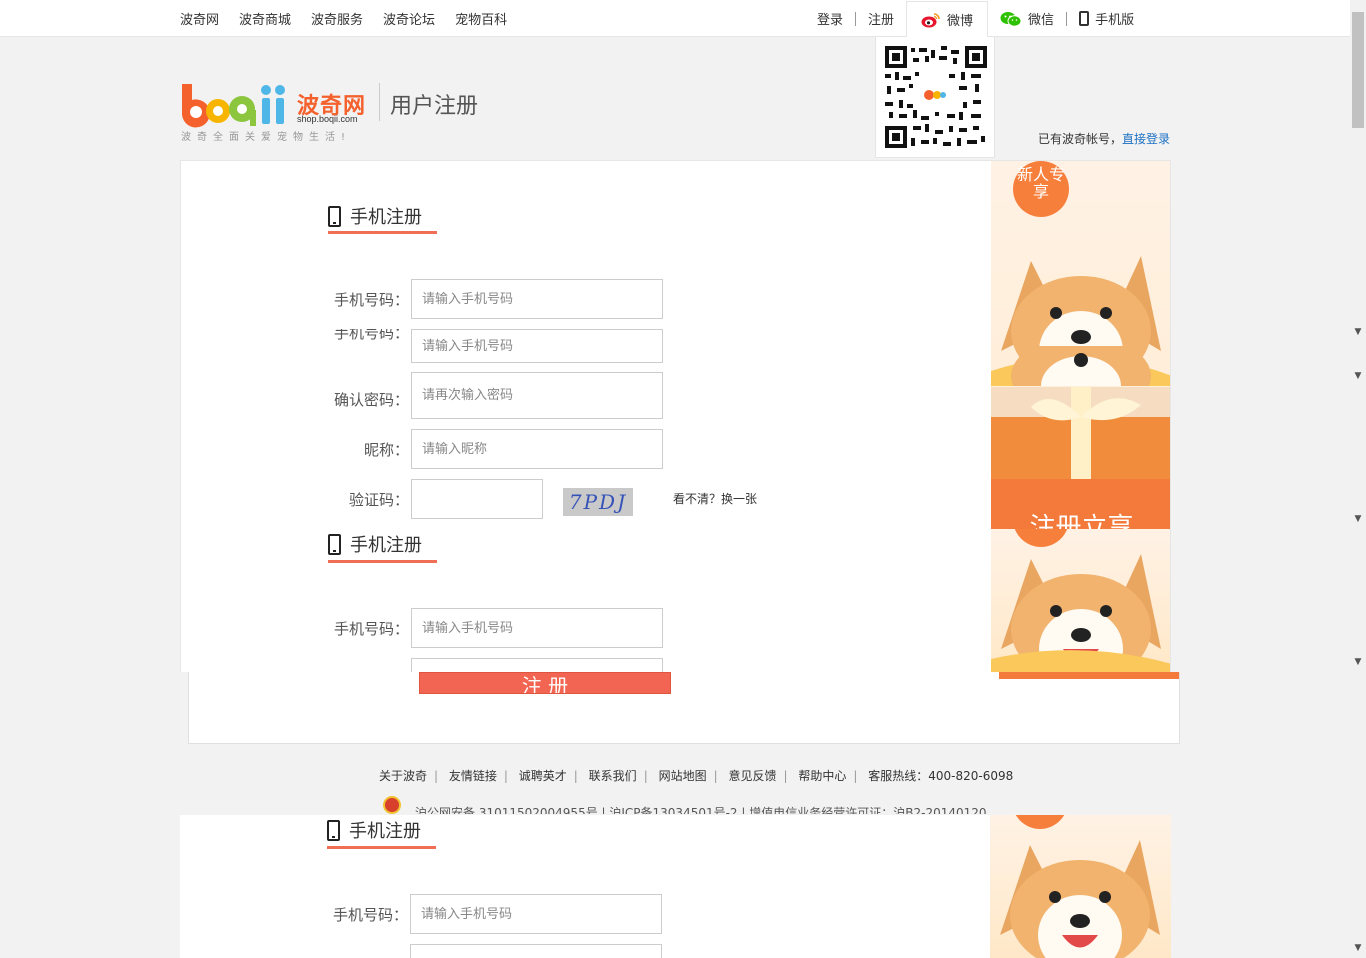  Describe the element at coordinates (434, 106) in the screenshot. I see `page-title: 用户注册` at that location.